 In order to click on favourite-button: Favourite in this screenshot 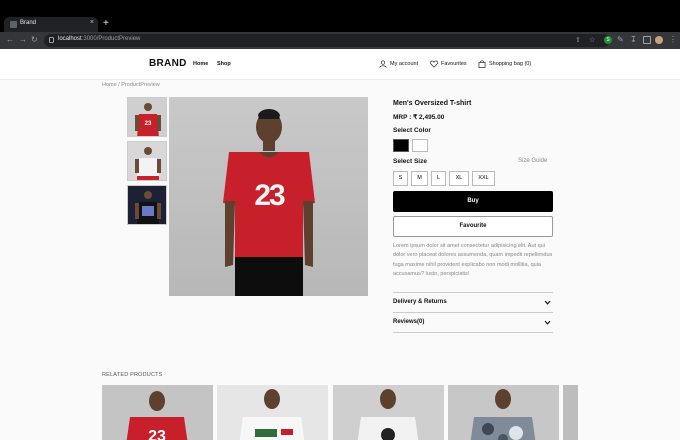, I will do `click(473, 226)`.